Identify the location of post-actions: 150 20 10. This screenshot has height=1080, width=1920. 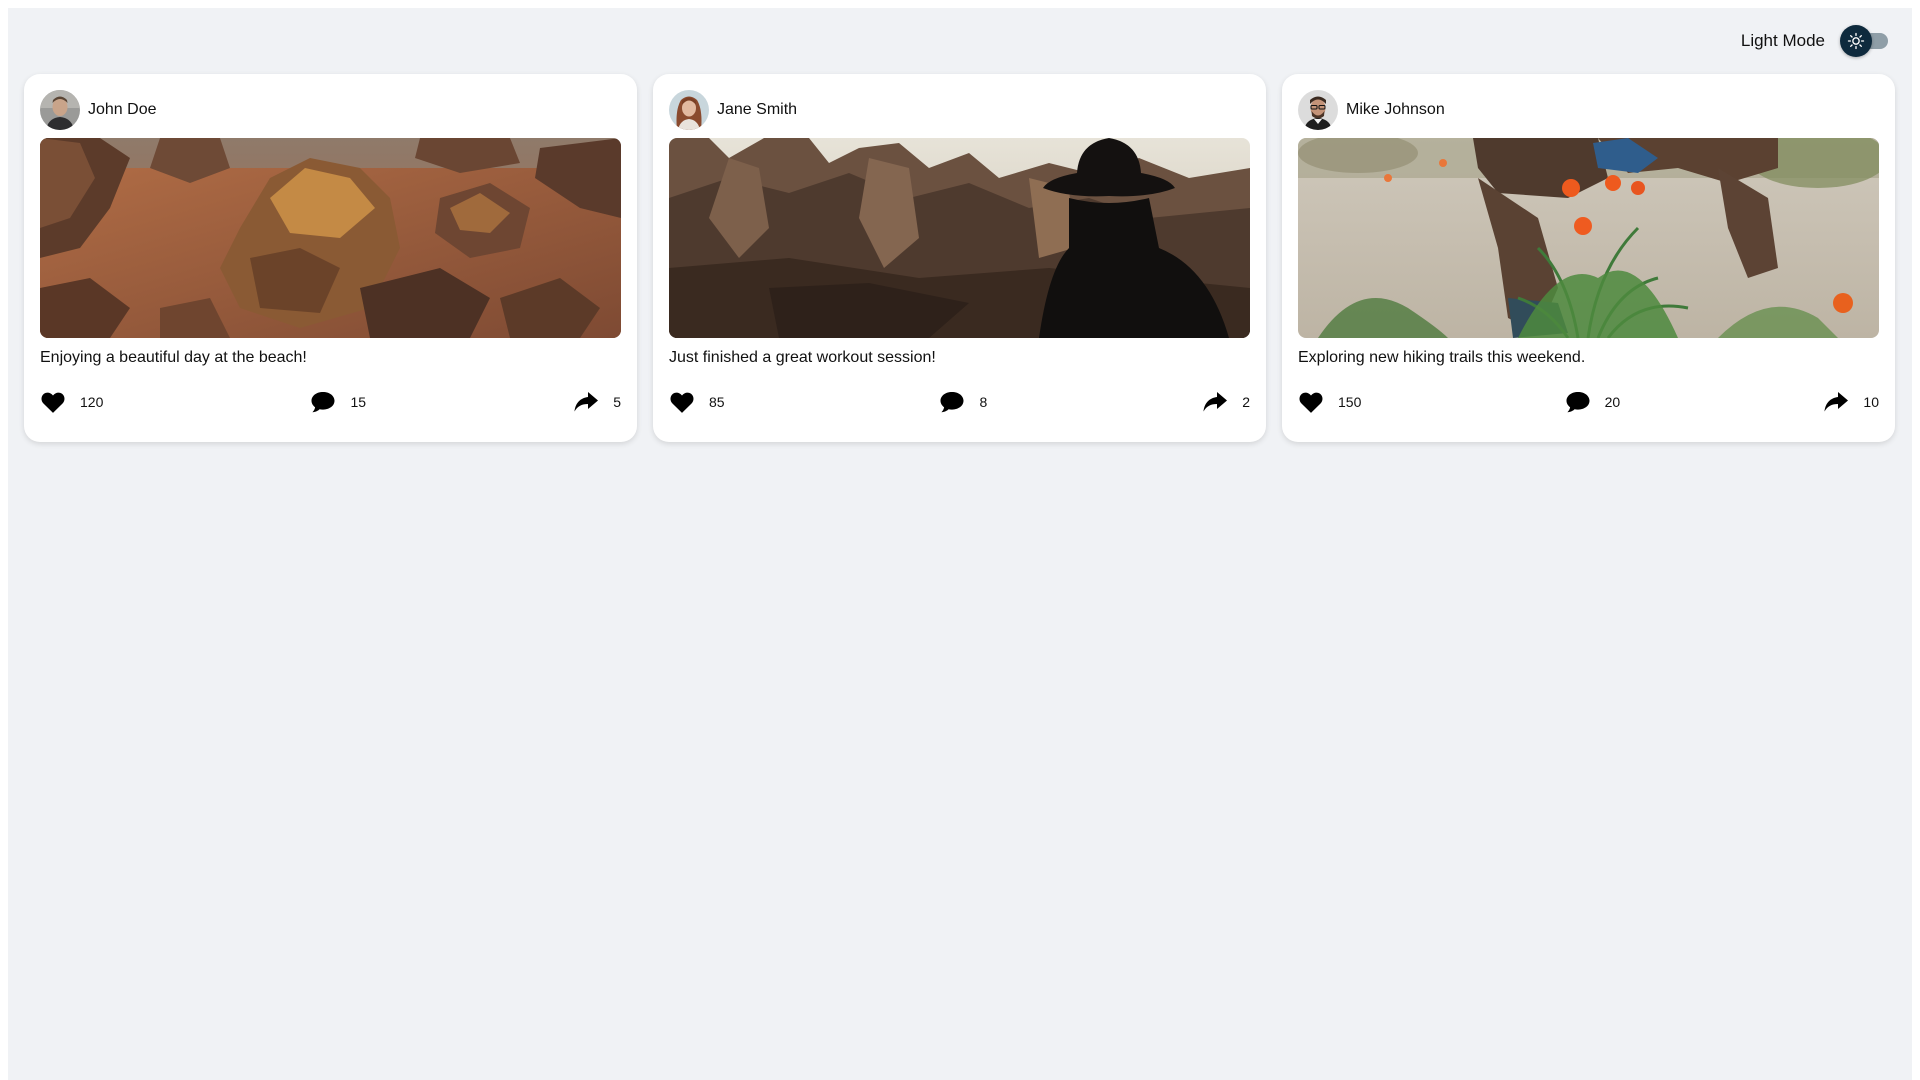
(1588, 402).